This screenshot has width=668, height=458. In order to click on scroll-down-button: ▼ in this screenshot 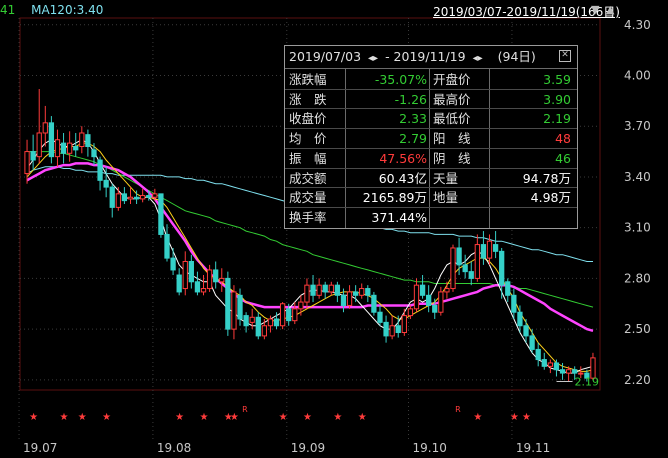, I will do `click(595, 9)`.